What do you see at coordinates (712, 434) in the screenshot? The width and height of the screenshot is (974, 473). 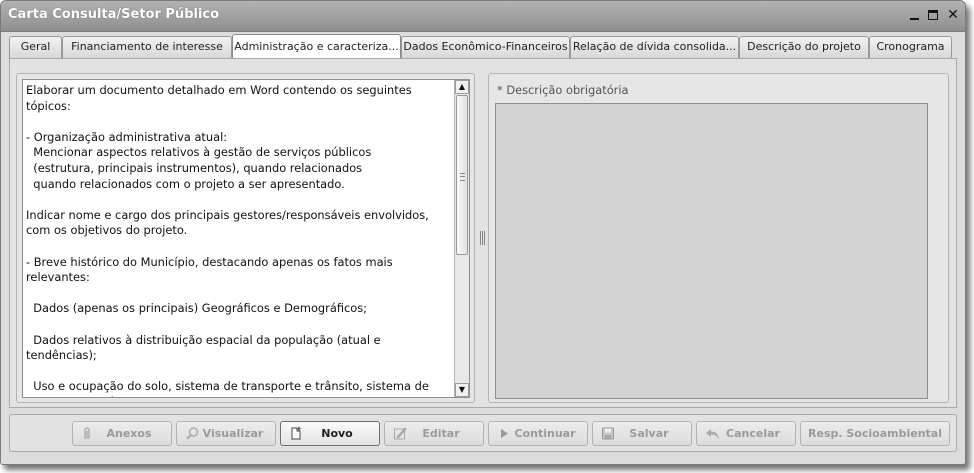 I see `undo-arrow-icon` at bounding box center [712, 434].